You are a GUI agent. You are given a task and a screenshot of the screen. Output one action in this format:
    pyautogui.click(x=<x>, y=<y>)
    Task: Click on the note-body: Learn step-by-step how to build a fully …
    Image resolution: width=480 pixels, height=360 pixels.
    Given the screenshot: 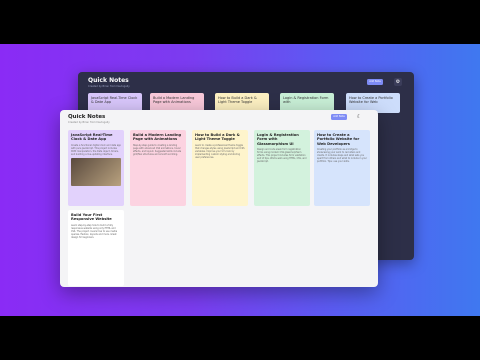 What is the action you would take?
    pyautogui.click(x=94, y=231)
    